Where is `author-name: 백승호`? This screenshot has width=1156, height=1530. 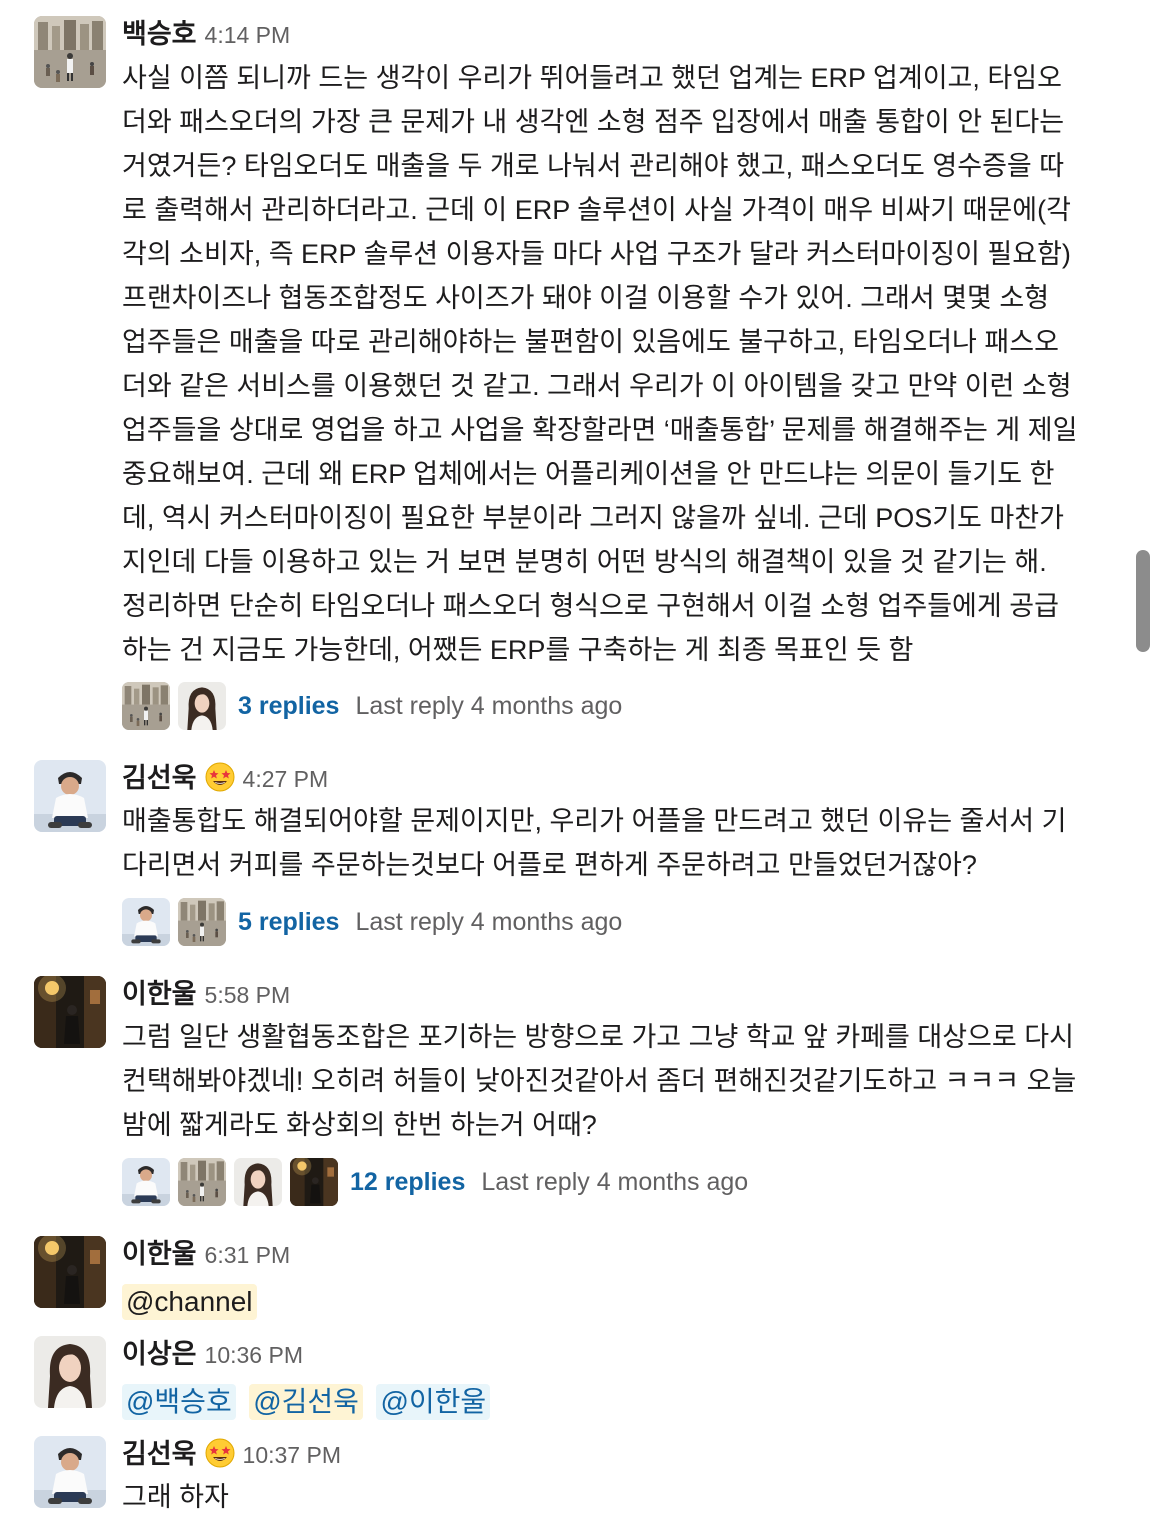 author-name: 백승호 is located at coordinates (159, 31).